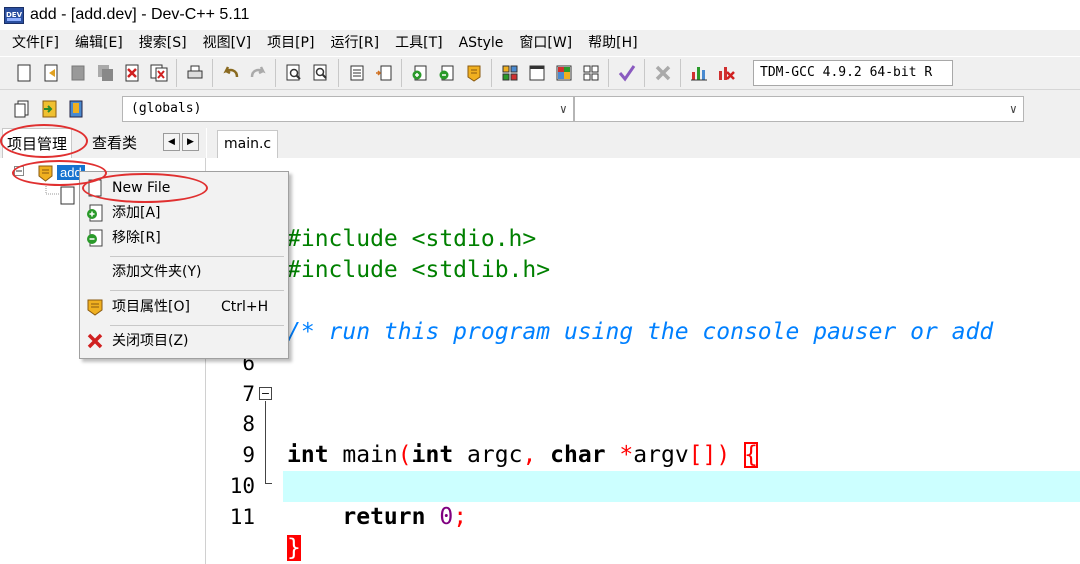 This screenshot has height=564, width=1080. What do you see at coordinates (95, 213) in the screenshot?
I see `add-file-icon` at bounding box center [95, 213].